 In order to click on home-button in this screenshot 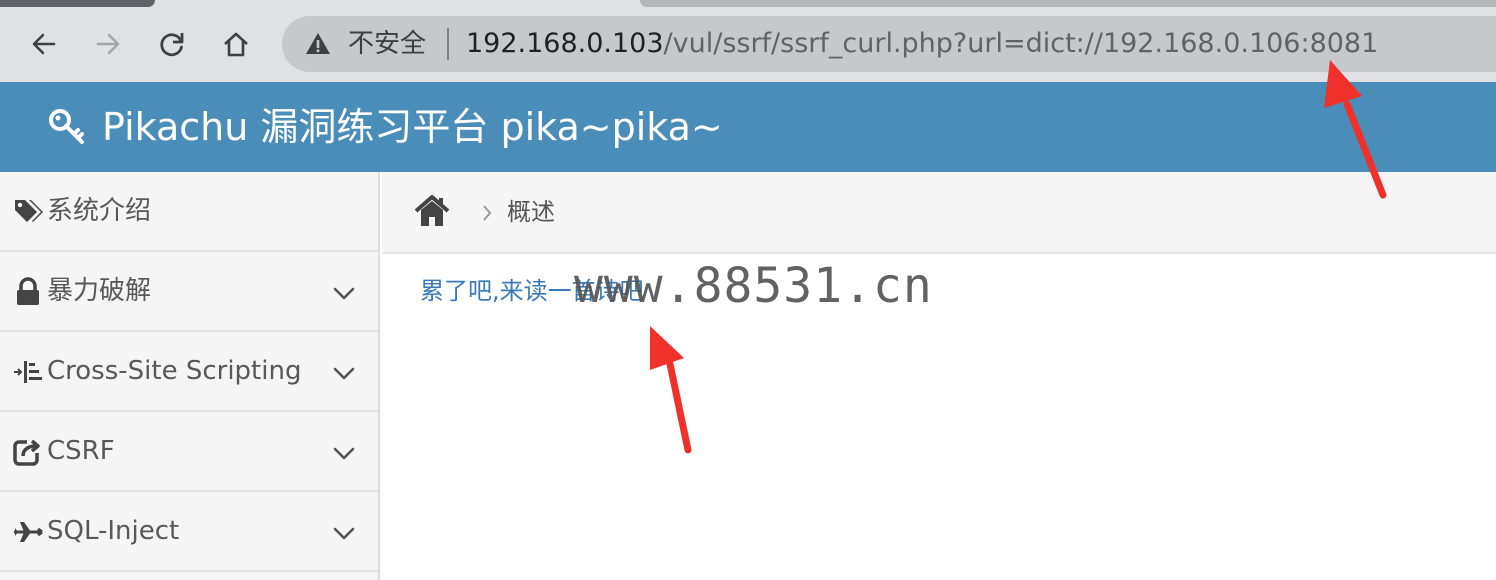, I will do `click(236, 44)`.